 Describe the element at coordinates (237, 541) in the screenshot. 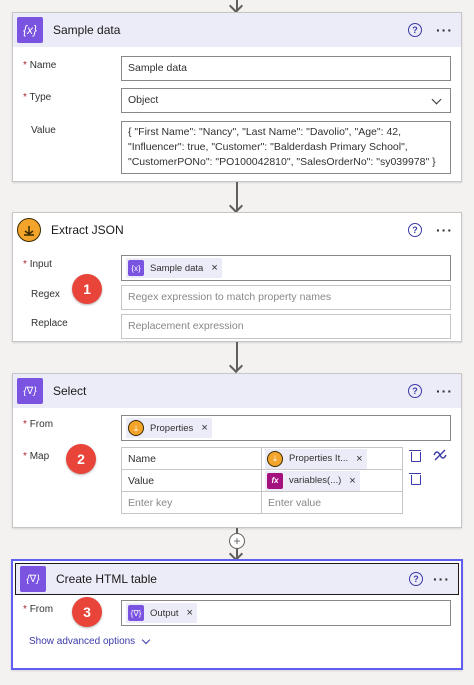

I see `add-step-button: +` at that location.